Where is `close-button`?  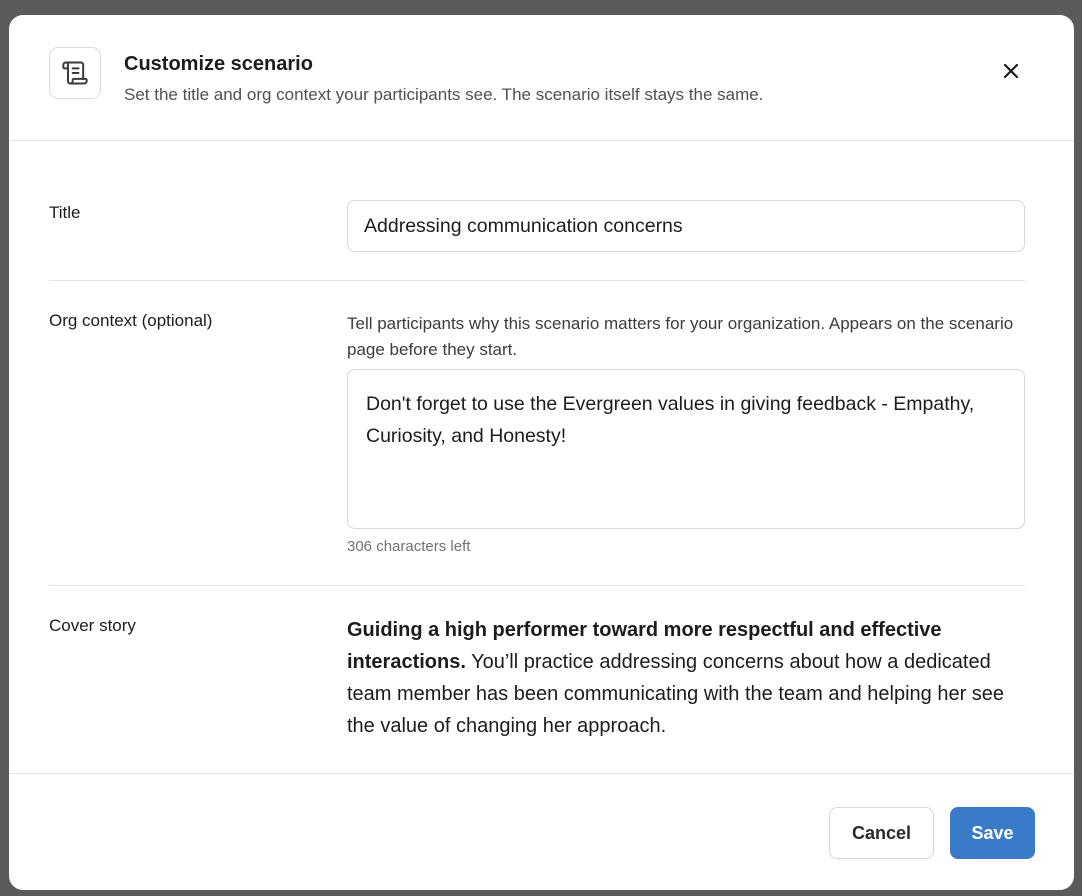 close-button is located at coordinates (1011, 71).